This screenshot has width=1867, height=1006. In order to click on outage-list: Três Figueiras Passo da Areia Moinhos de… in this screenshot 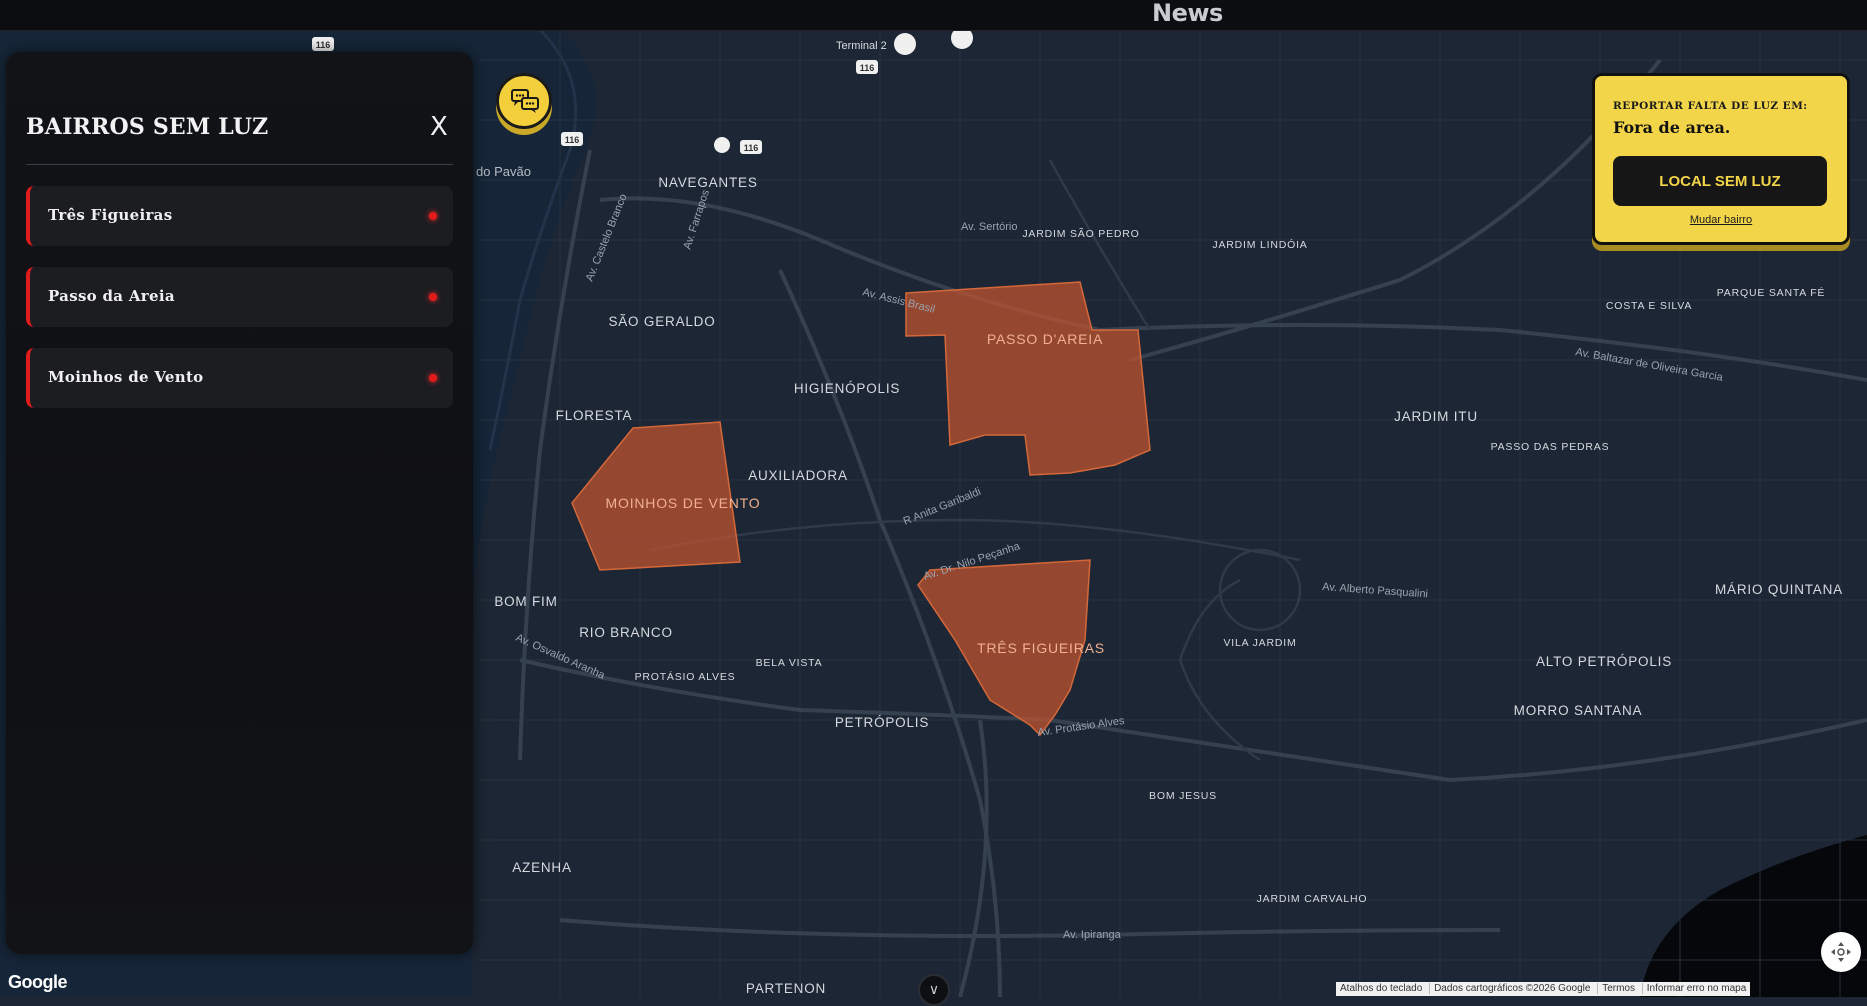, I will do `click(239, 307)`.